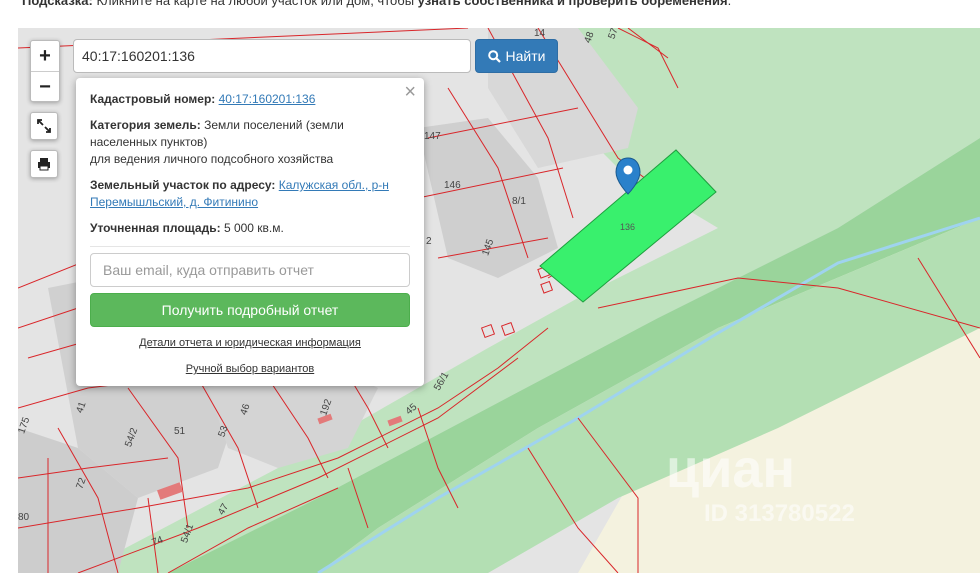 Image resolution: width=980 pixels, height=573 pixels. What do you see at coordinates (153, 99) in the screenshot?
I see `cadastral-label: Кадастровый номер:` at bounding box center [153, 99].